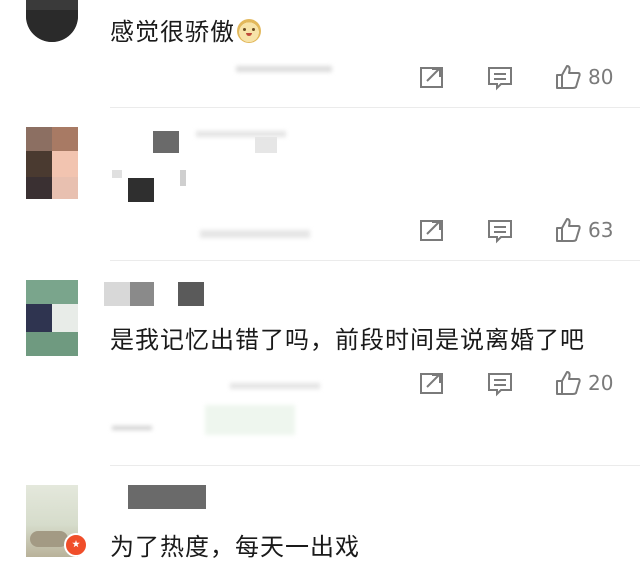 The image size is (640, 565). What do you see at coordinates (235, 547) in the screenshot?
I see `comment-text: 为了热度，每天一出戏` at bounding box center [235, 547].